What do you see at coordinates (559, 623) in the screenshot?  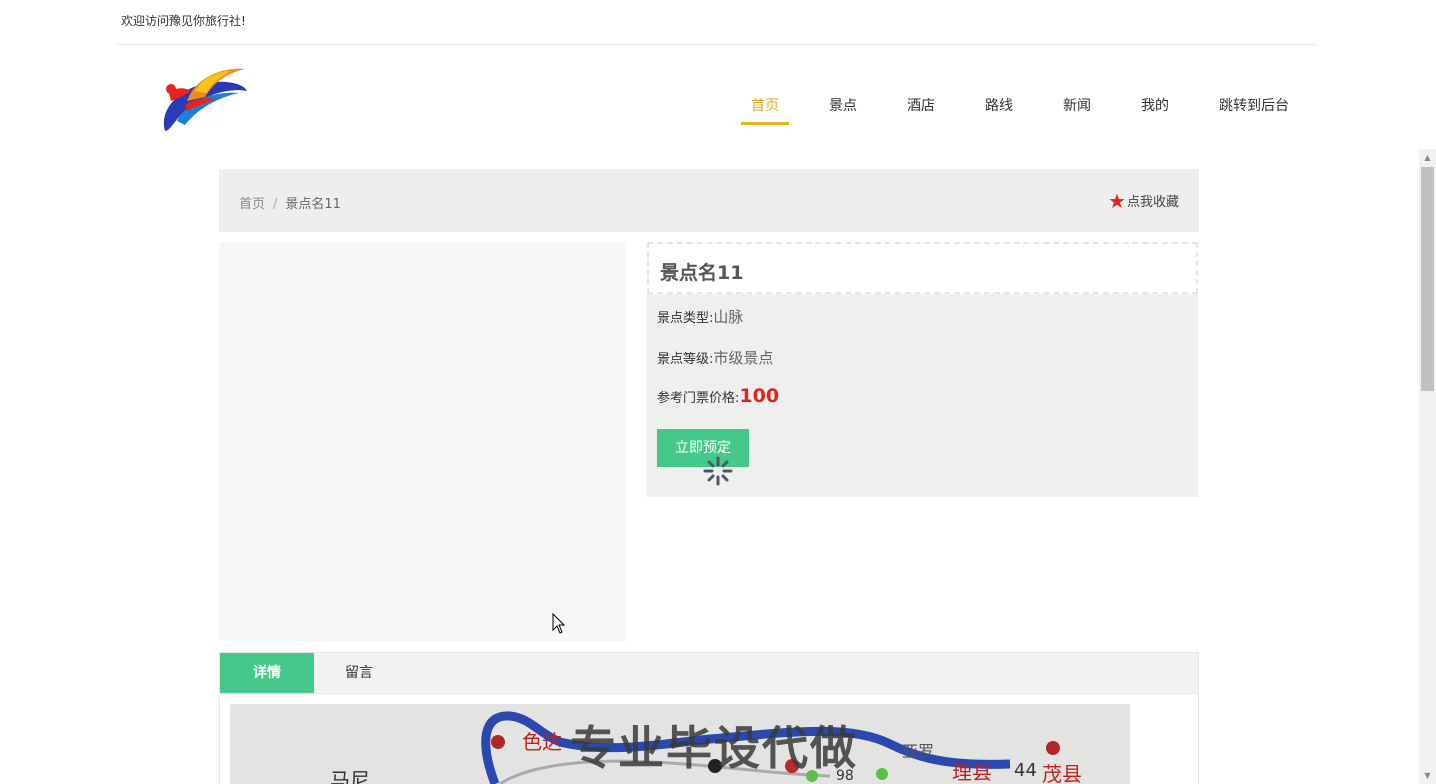 I see `mouse-cursor-icon` at bounding box center [559, 623].